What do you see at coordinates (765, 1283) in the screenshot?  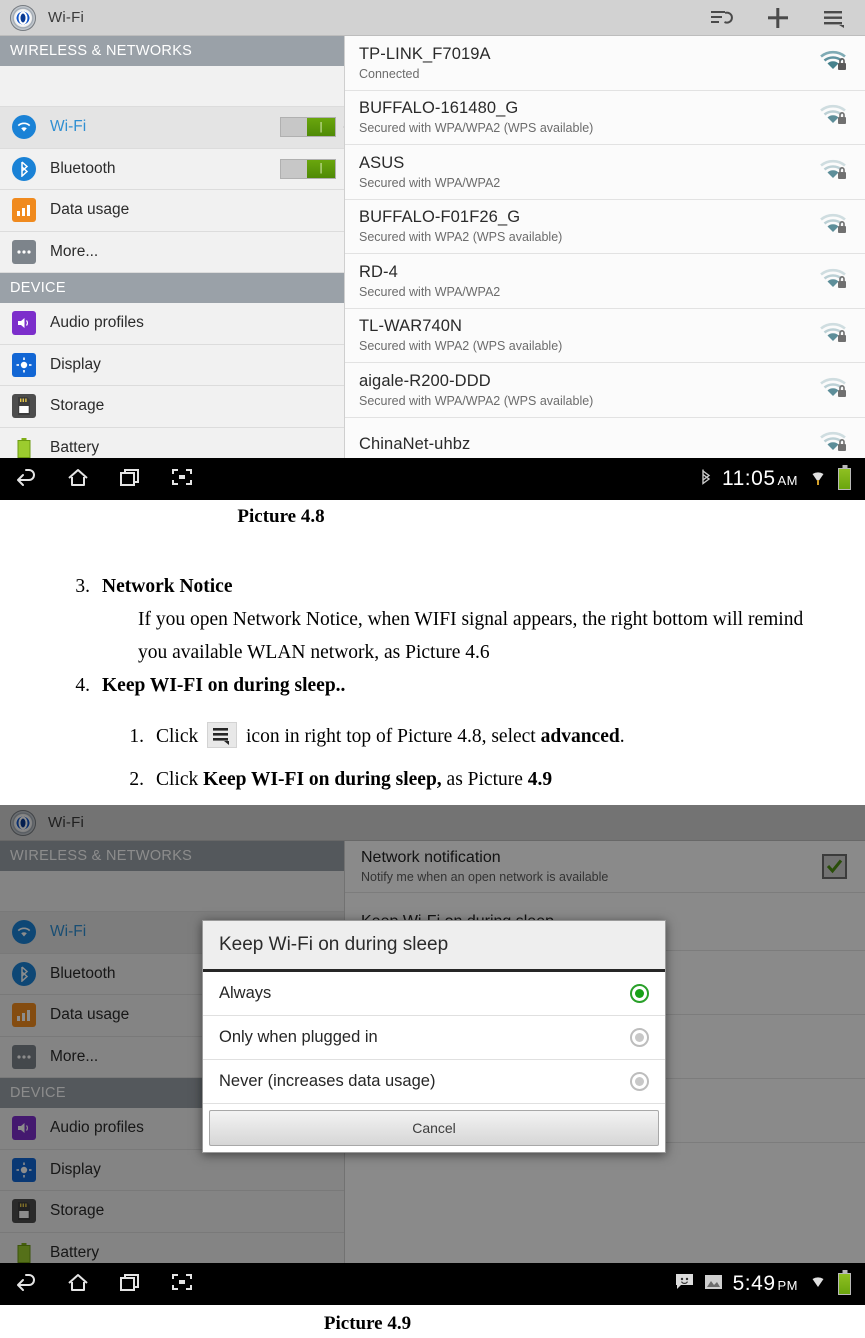 I see `status-clock: 5:49 PM` at bounding box center [765, 1283].